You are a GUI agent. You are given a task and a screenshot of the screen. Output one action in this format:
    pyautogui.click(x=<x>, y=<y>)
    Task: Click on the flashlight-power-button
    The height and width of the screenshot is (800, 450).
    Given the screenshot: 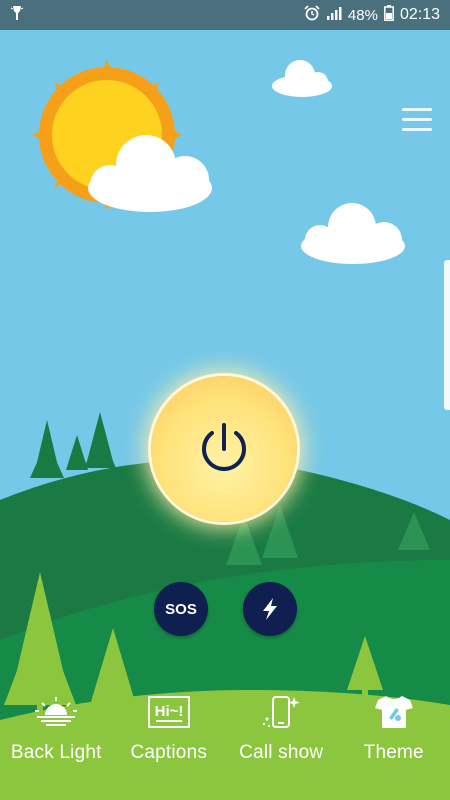 What is the action you would take?
    pyautogui.click(x=224, y=449)
    